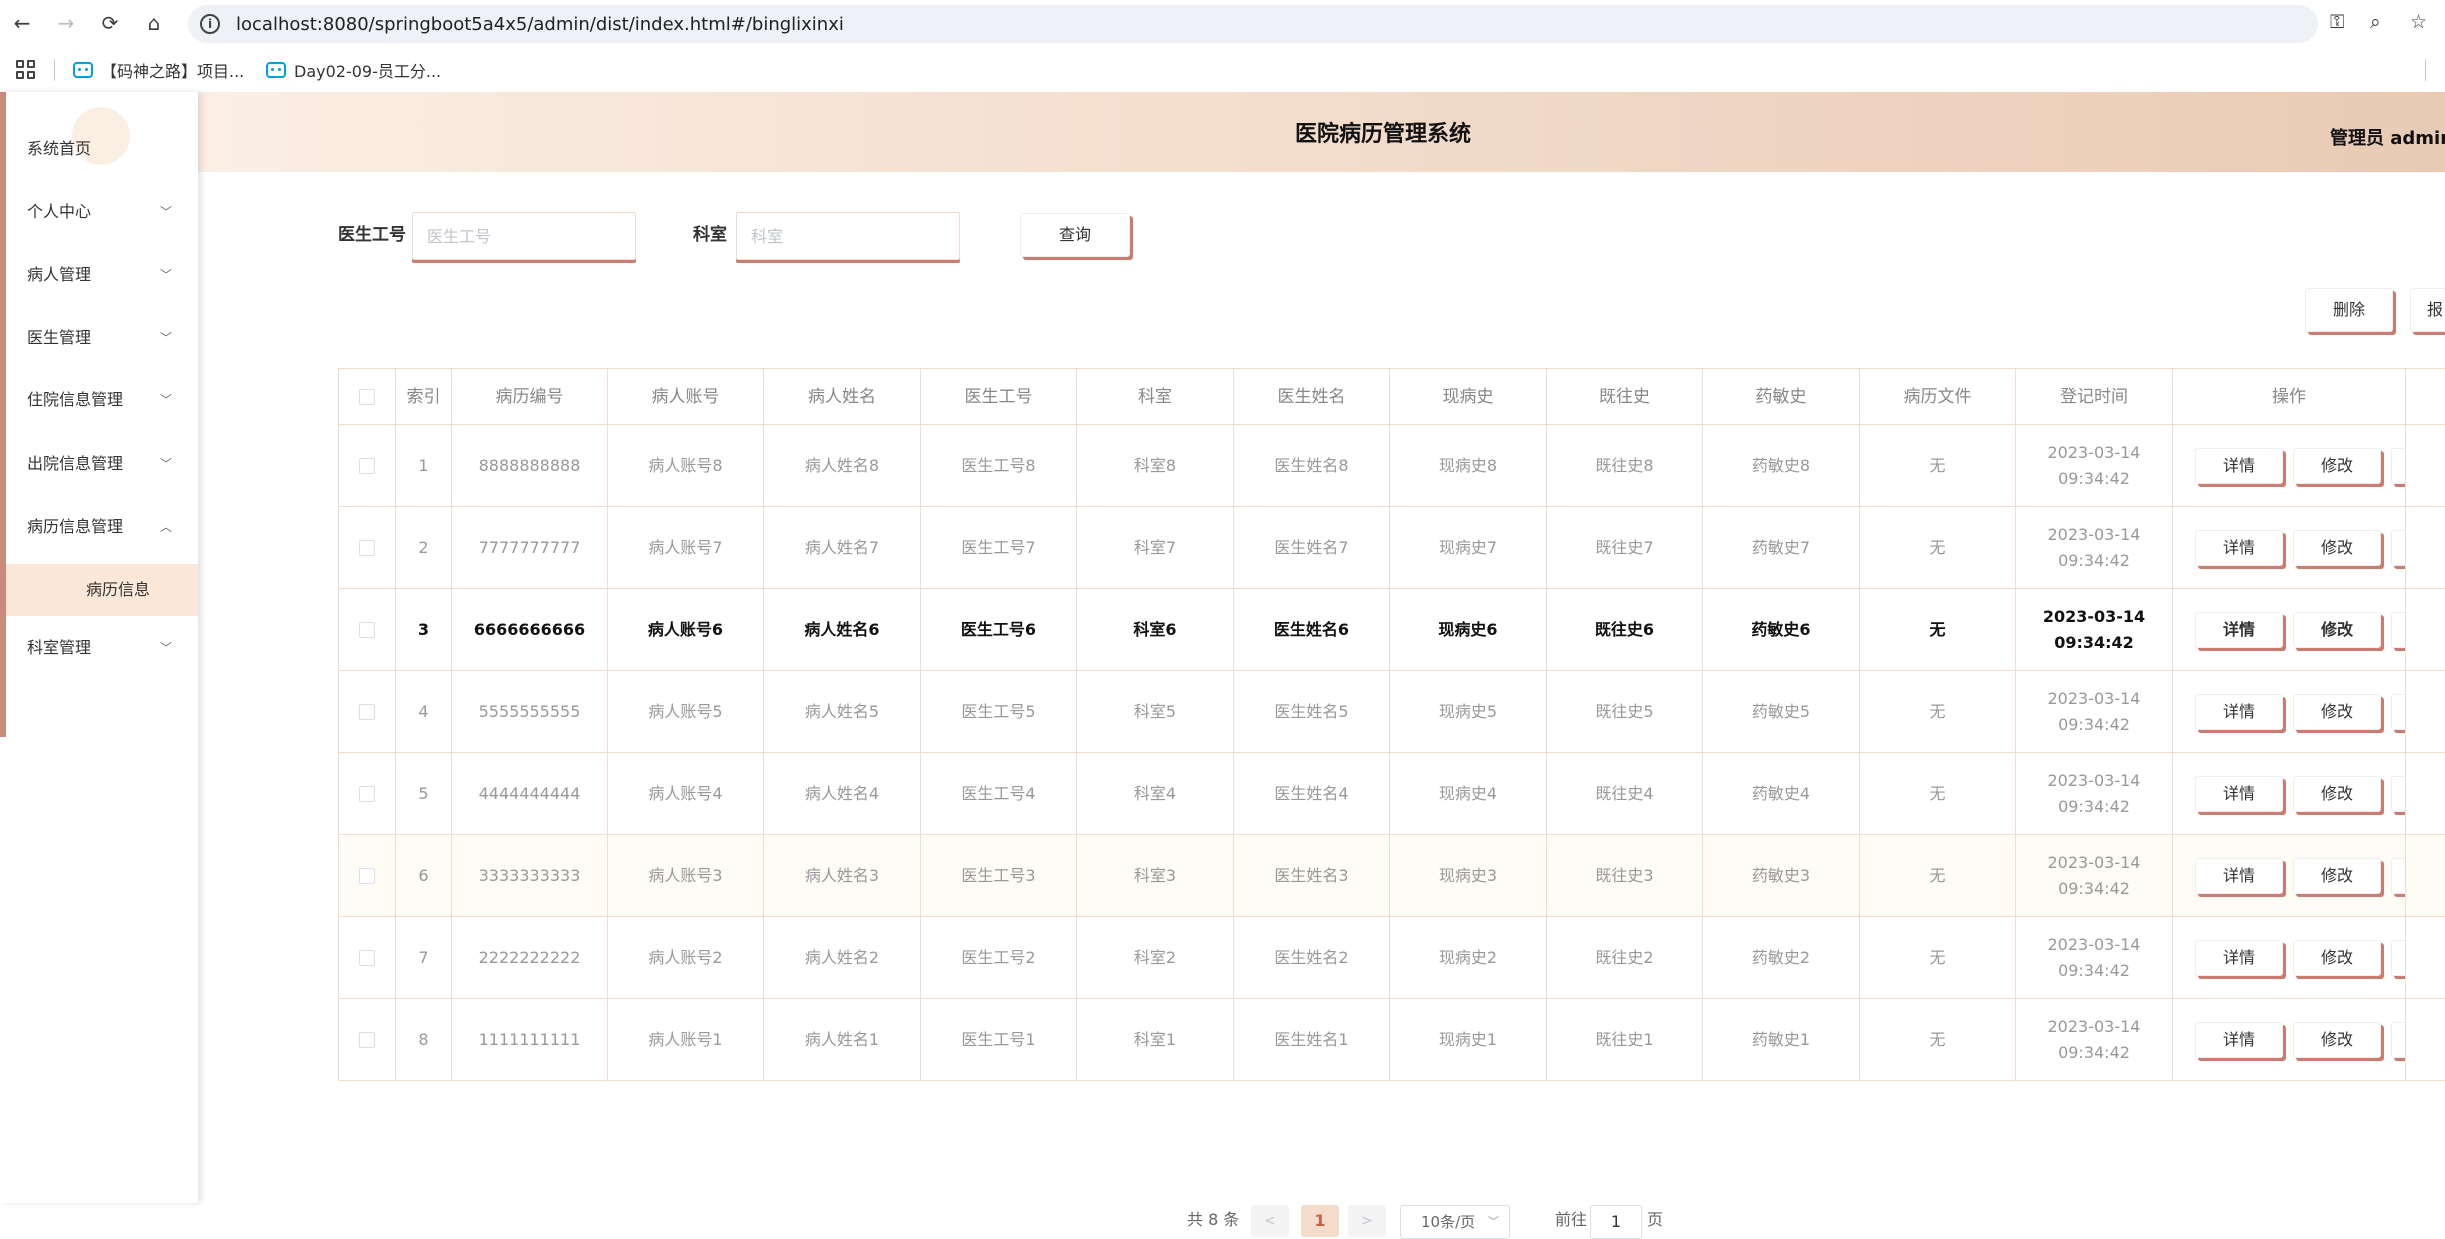  What do you see at coordinates (66, 23) in the screenshot?
I see `forward-icon: →` at bounding box center [66, 23].